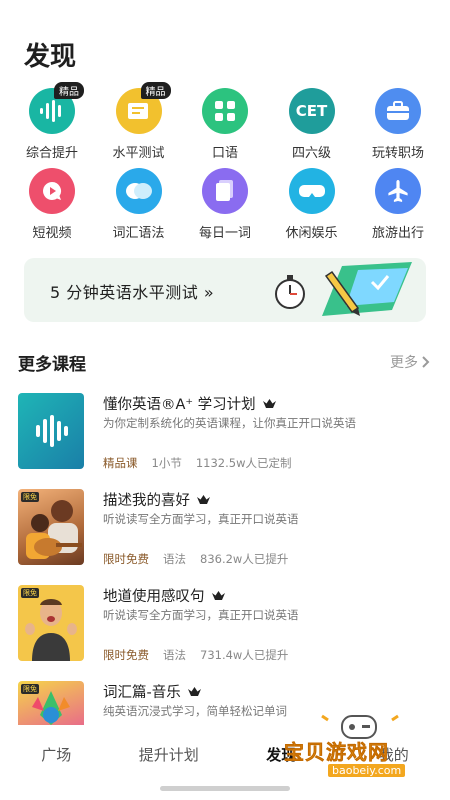  What do you see at coordinates (311, 233) in the screenshot?
I see `category-label: 休闲娱乐` at bounding box center [311, 233].